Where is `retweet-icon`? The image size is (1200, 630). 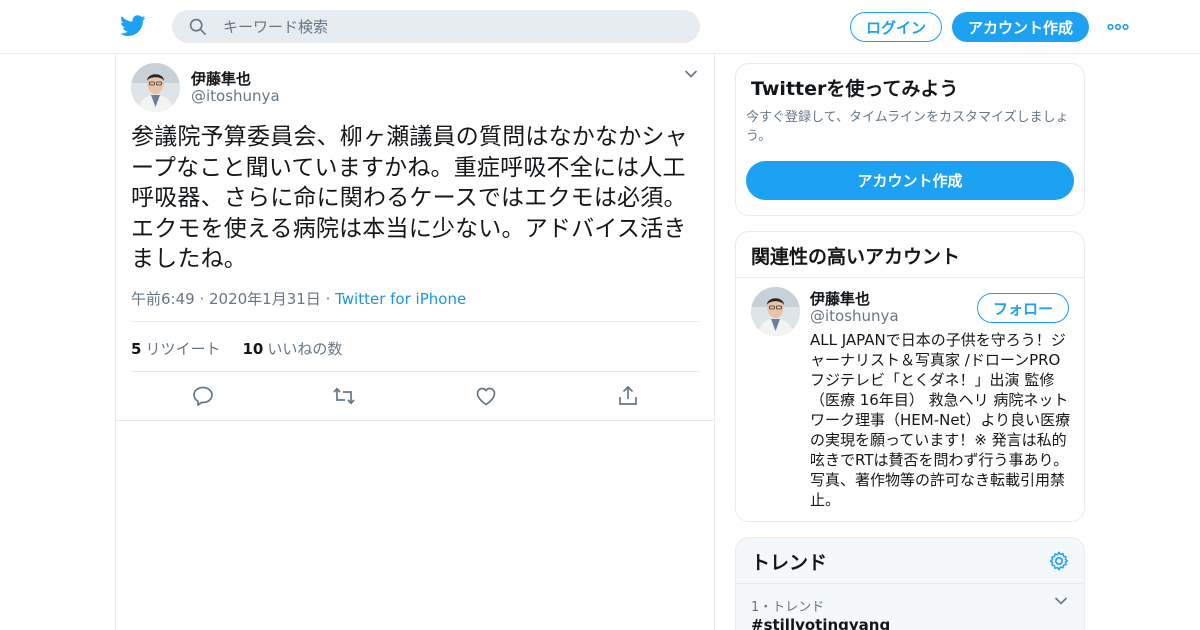 retweet-icon is located at coordinates (344, 396).